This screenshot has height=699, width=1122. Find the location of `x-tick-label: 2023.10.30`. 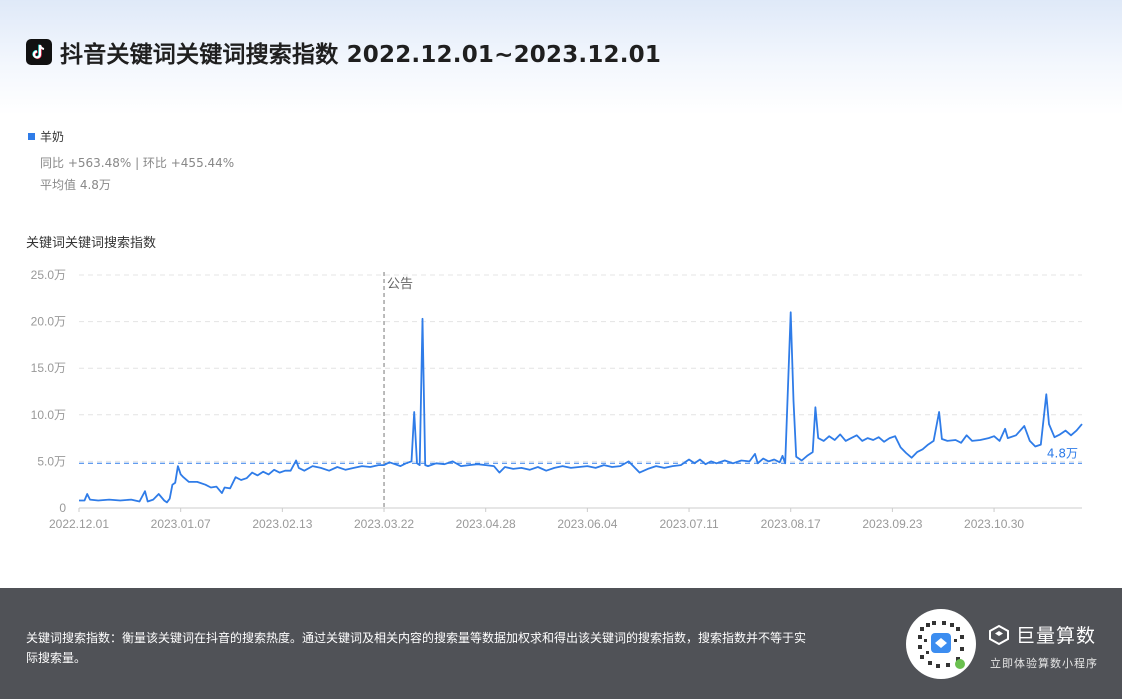

x-tick-label: 2023.10.30 is located at coordinates (994, 524).